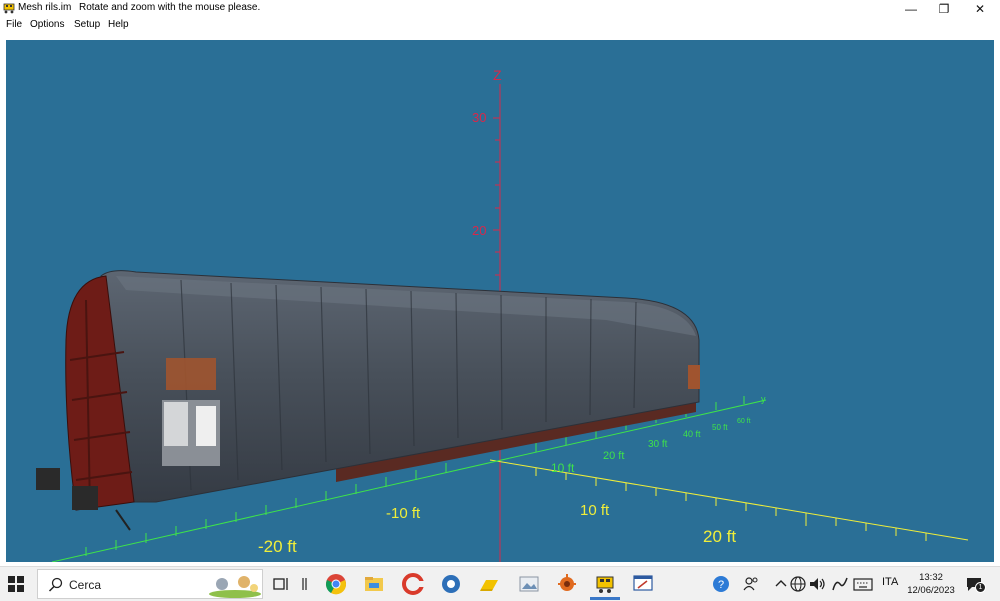  I want to click on z-tick-label: 30, so click(479, 117).